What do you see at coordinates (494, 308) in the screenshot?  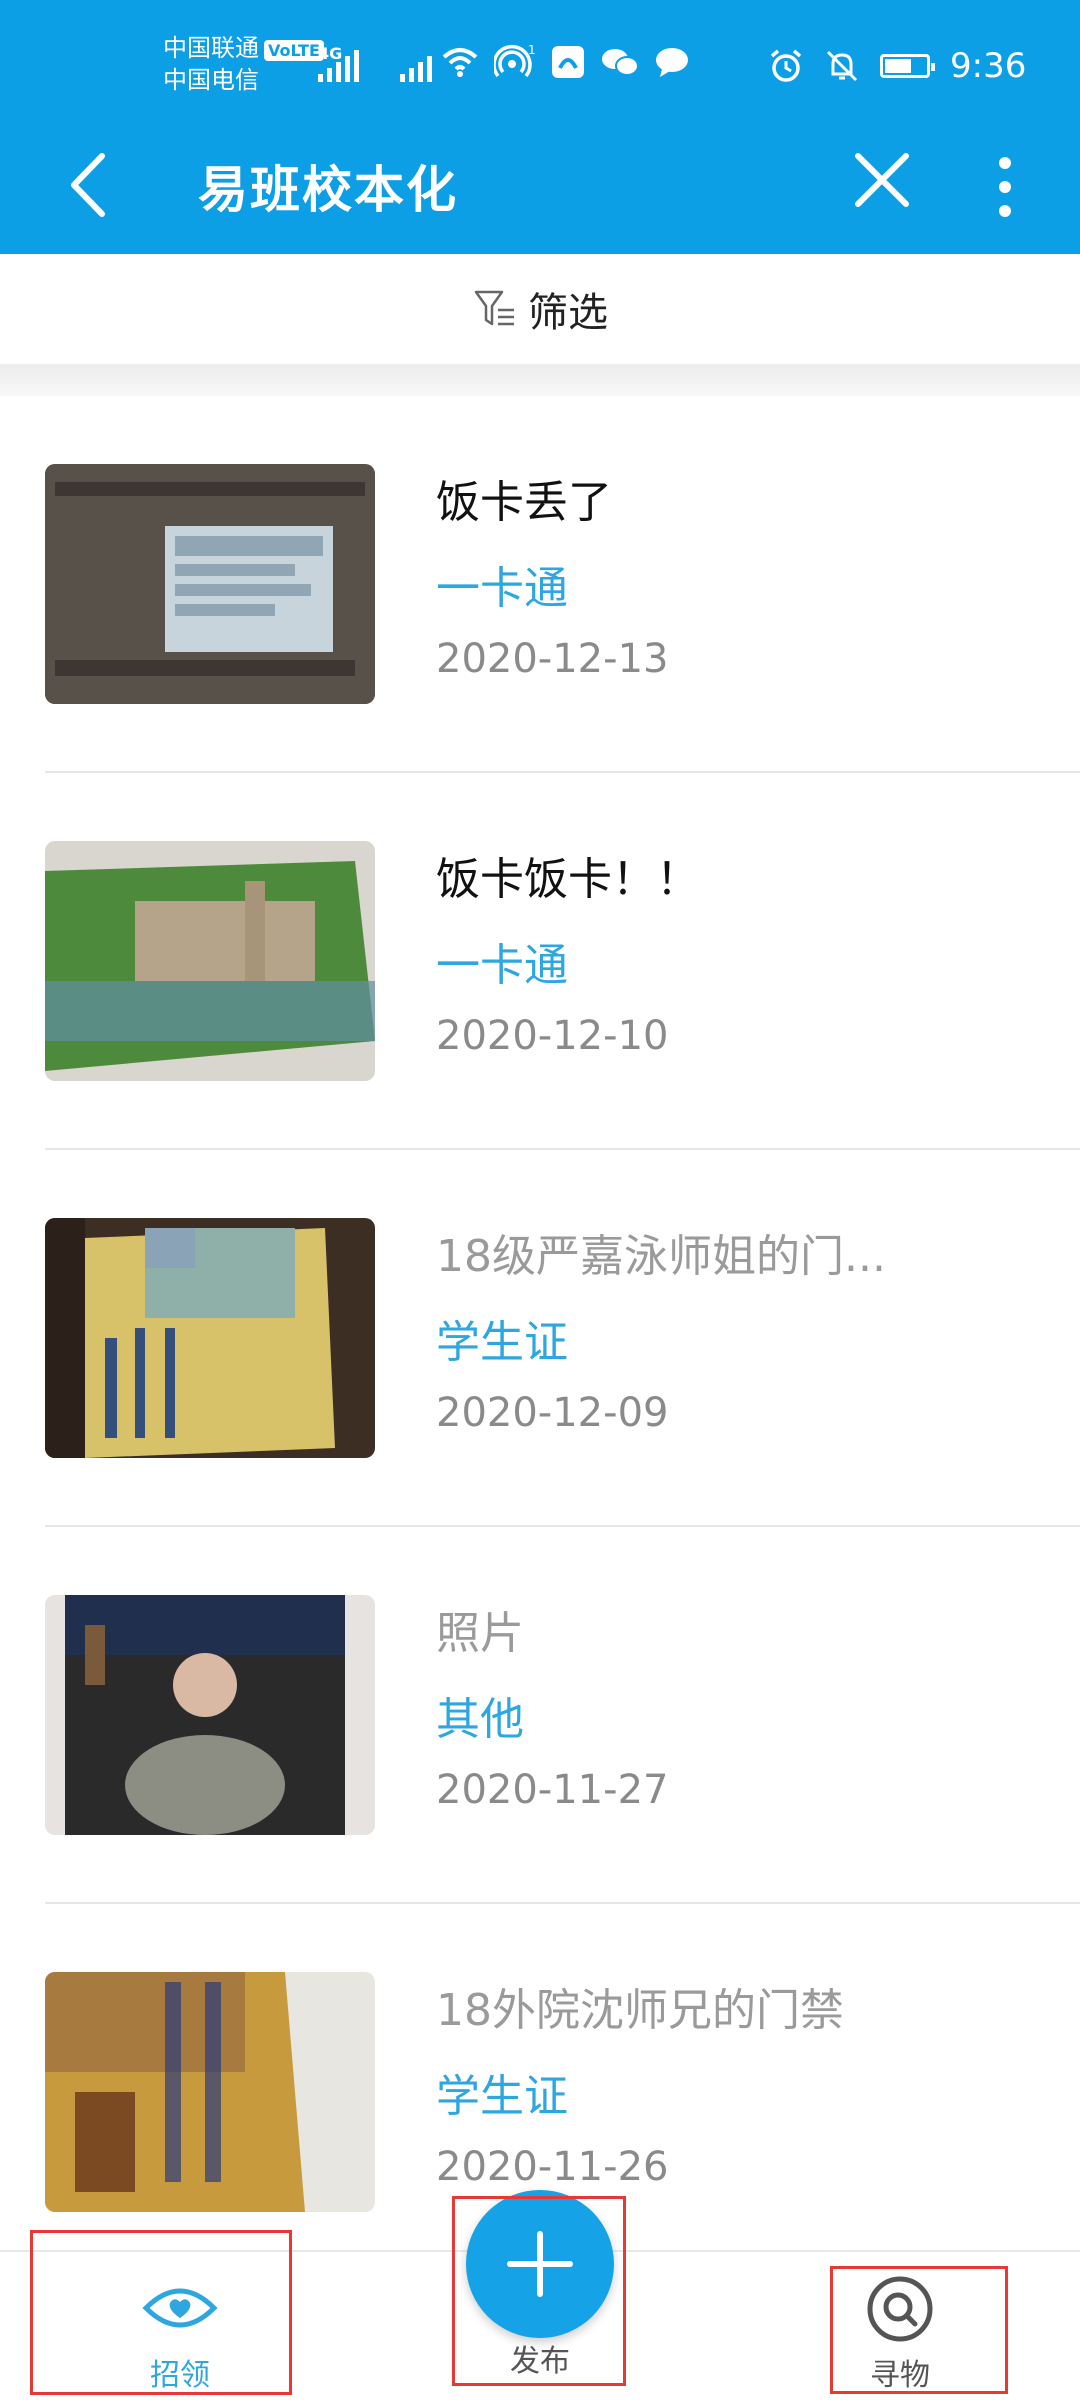 I see `filter-icon` at bounding box center [494, 308].